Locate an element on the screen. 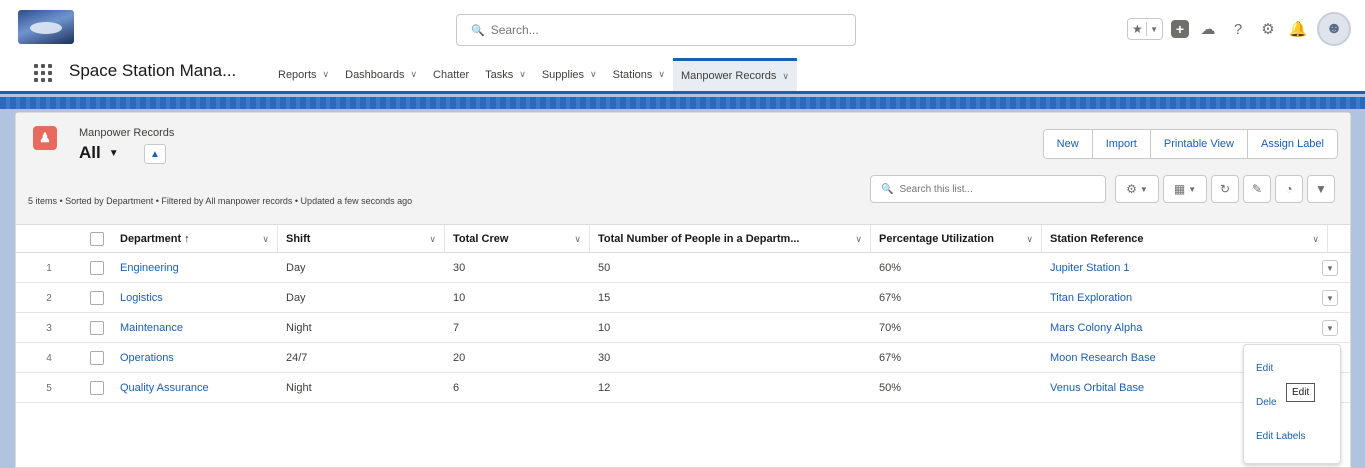 The image size is (1365, 468). global-search: 🔍 is located at coordinates (656, 30).